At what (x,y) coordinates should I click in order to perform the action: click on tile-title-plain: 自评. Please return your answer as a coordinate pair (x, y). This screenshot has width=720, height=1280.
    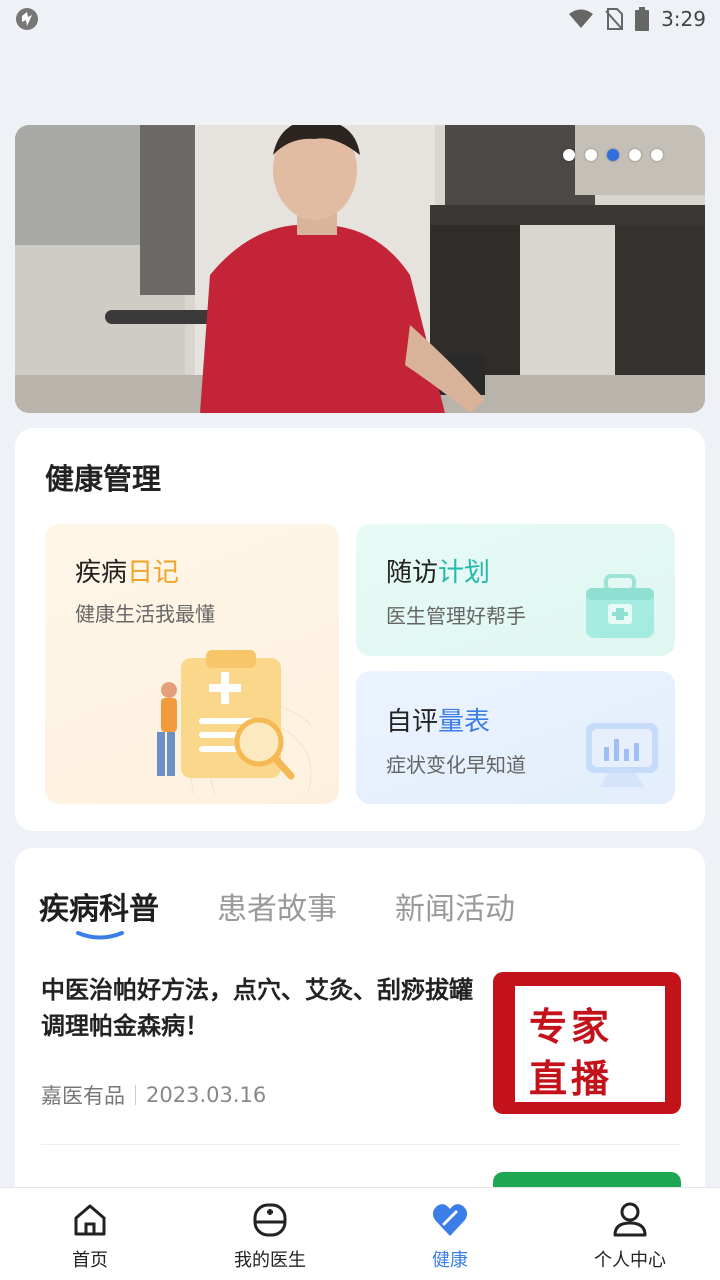
    Looking at the image, I should click on (412, 722).